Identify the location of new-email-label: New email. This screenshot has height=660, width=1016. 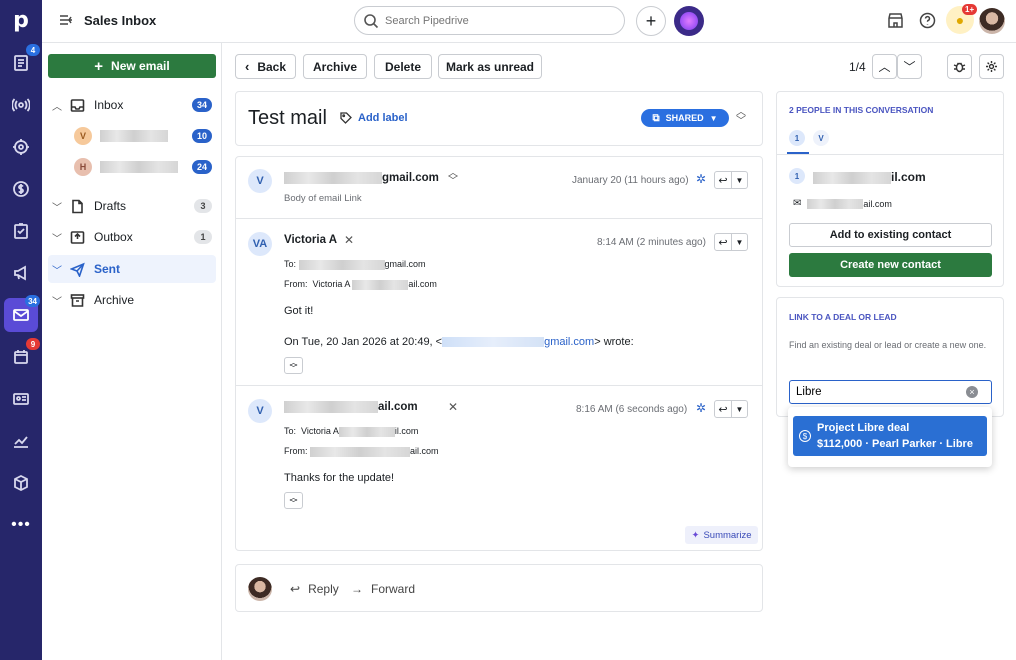
(140, 66).